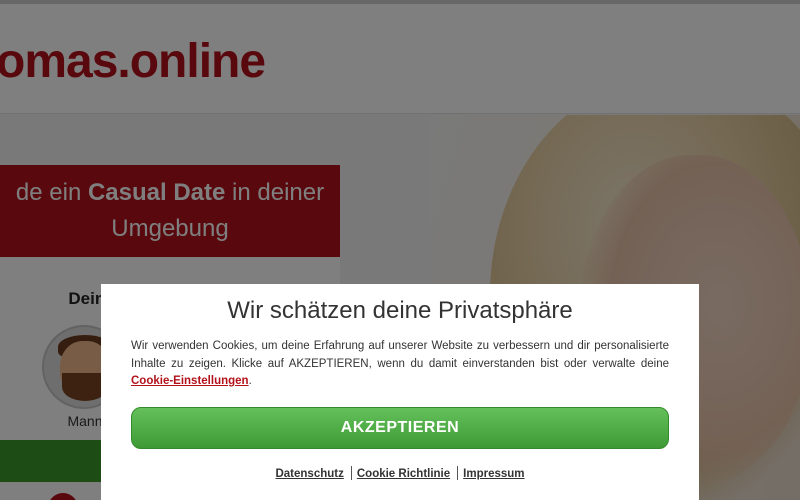 The width and height of the screenshot is (800, 500). I want to click on cookie-dialog-title: Wir schätzen deine Privatsphäre, so click(400, 310).